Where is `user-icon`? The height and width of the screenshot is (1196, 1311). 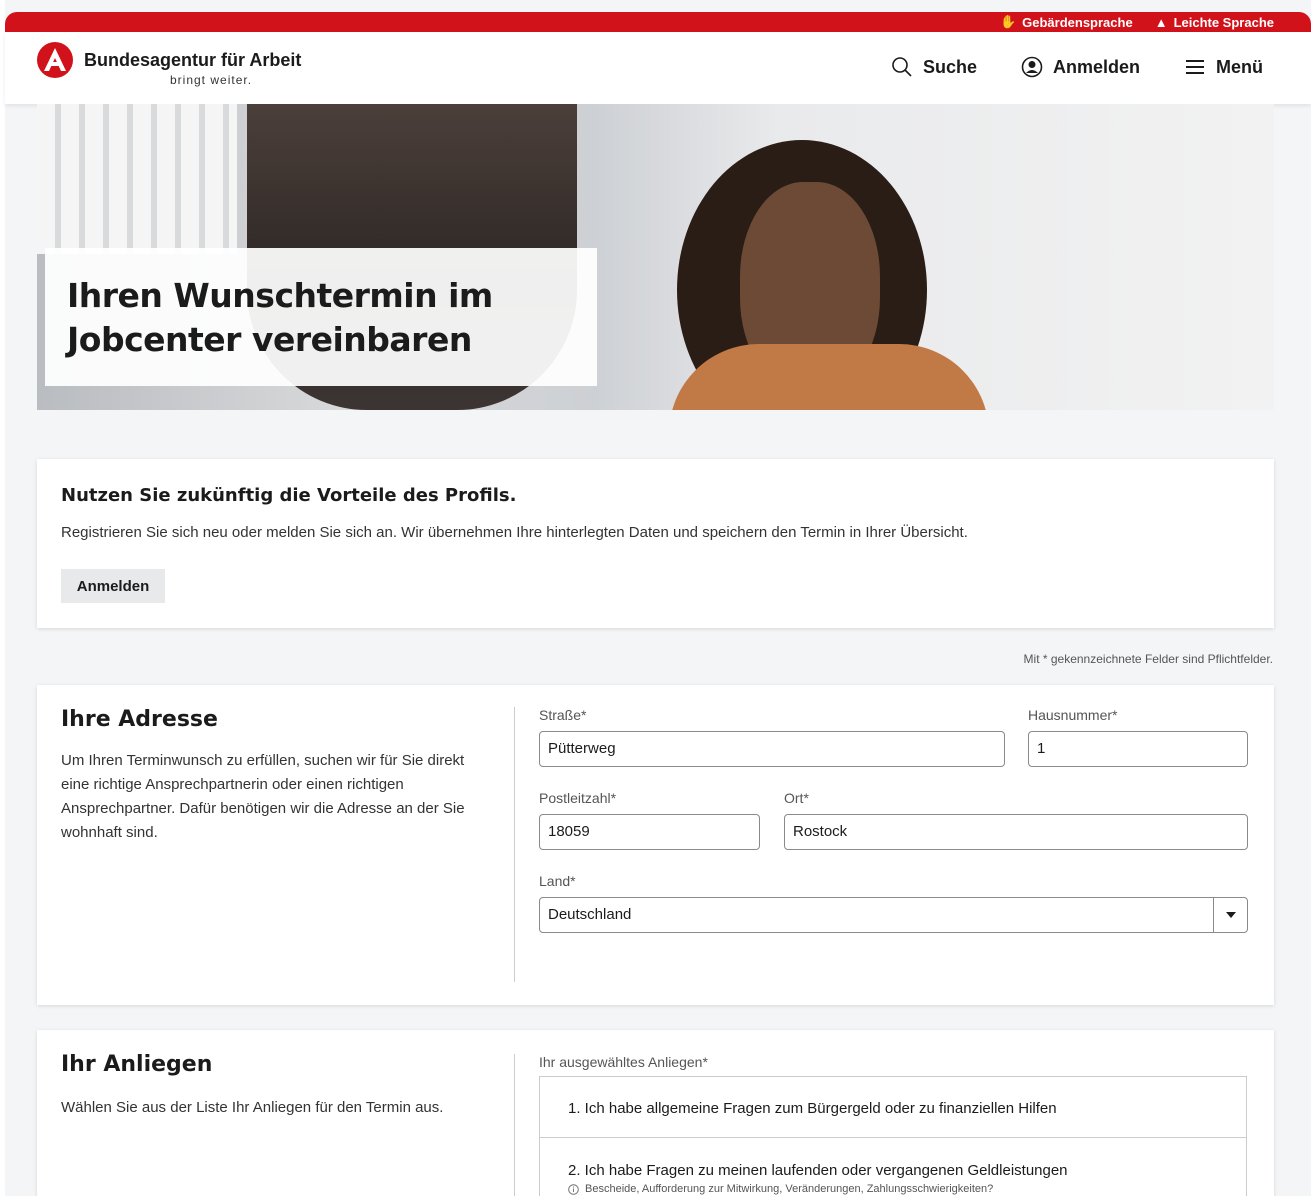 user-icon is located at coordinates (1032, 67).